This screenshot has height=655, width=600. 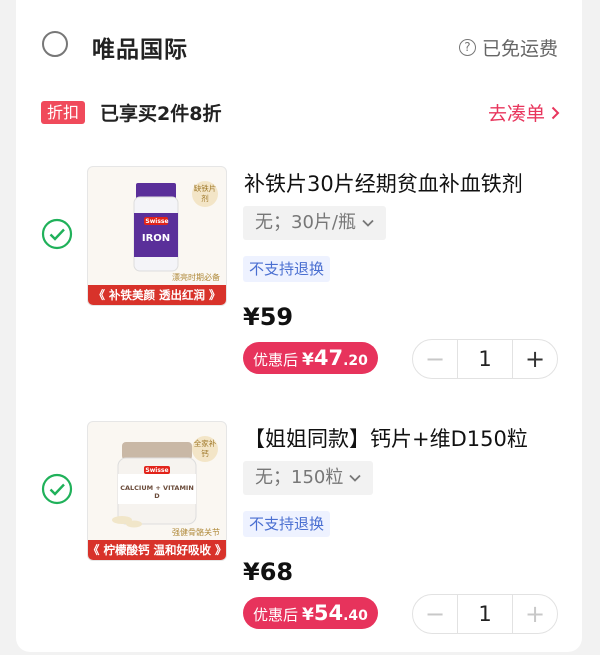 I want to click on question-circle-icon: ?, so click(x=467, y=47).